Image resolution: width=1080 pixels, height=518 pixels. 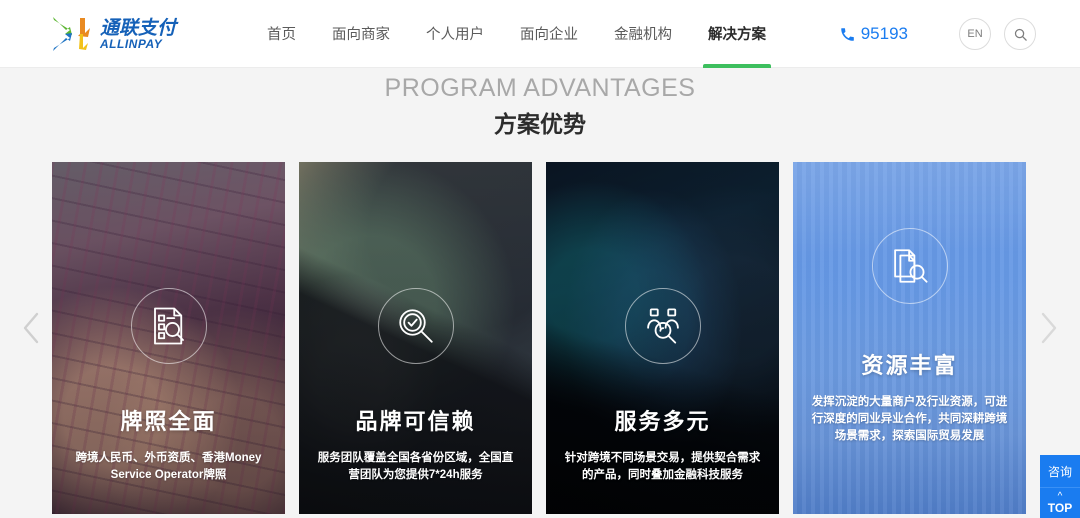 What do you see at coordinates (737, 34) in the screenshot?
I see `nav-item-solutions: 解决方案` at bounding box center [737, 34].